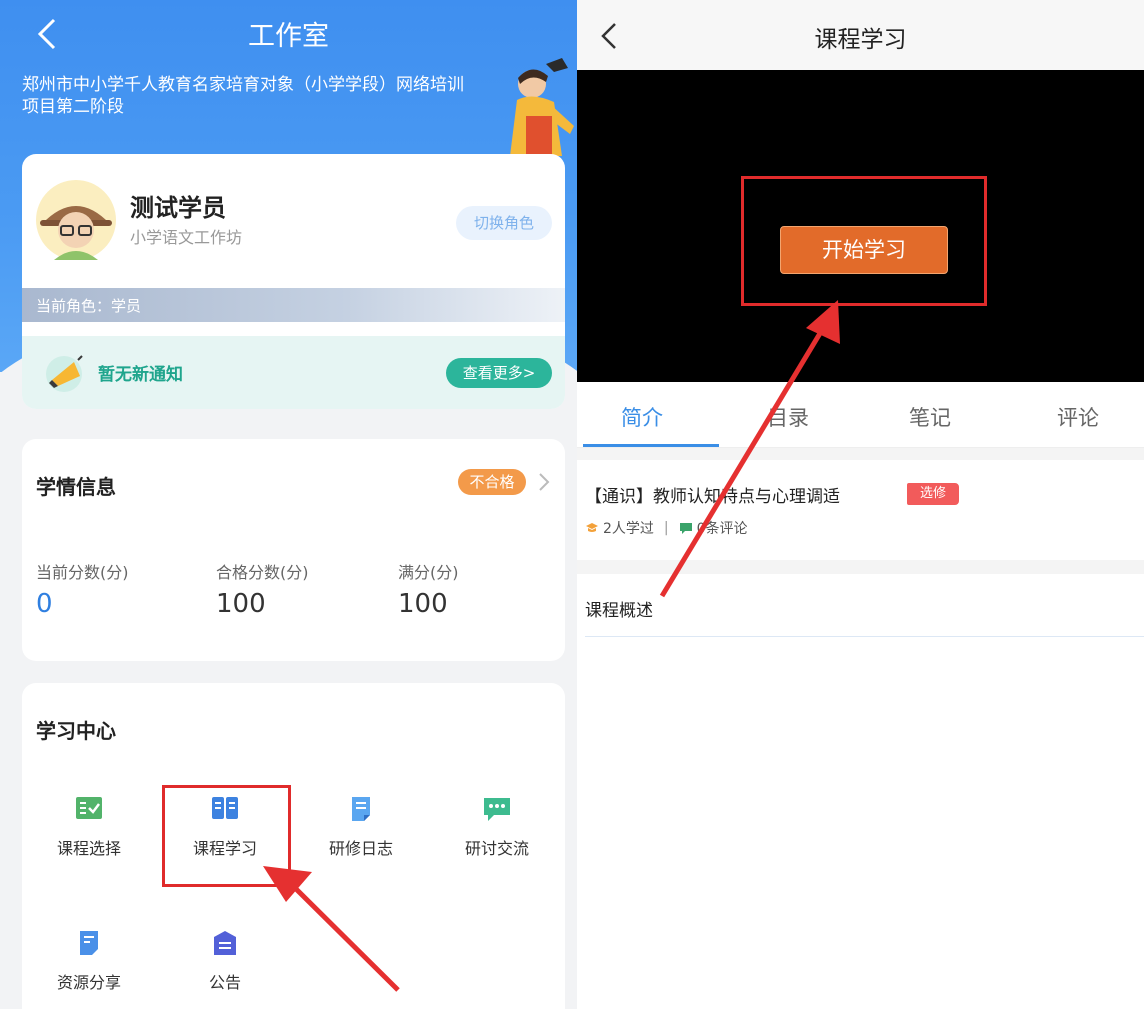  I want to click on notice-text: 暂无新通知, so click(140, 375).